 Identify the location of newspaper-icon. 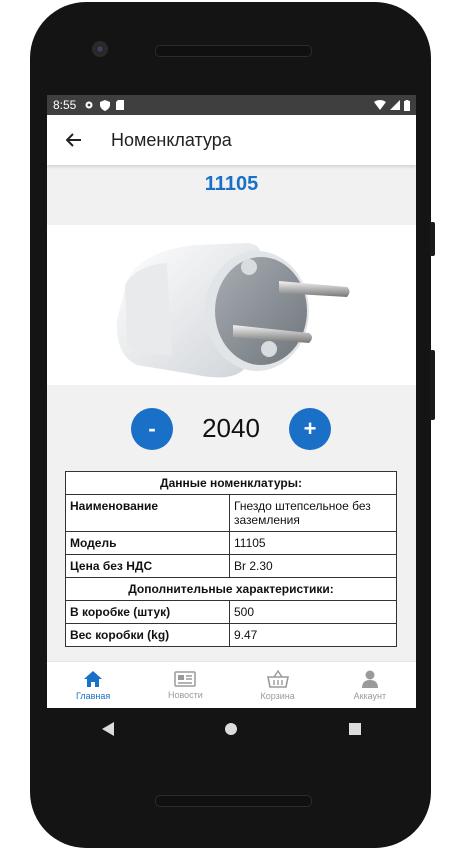
(185, 679).